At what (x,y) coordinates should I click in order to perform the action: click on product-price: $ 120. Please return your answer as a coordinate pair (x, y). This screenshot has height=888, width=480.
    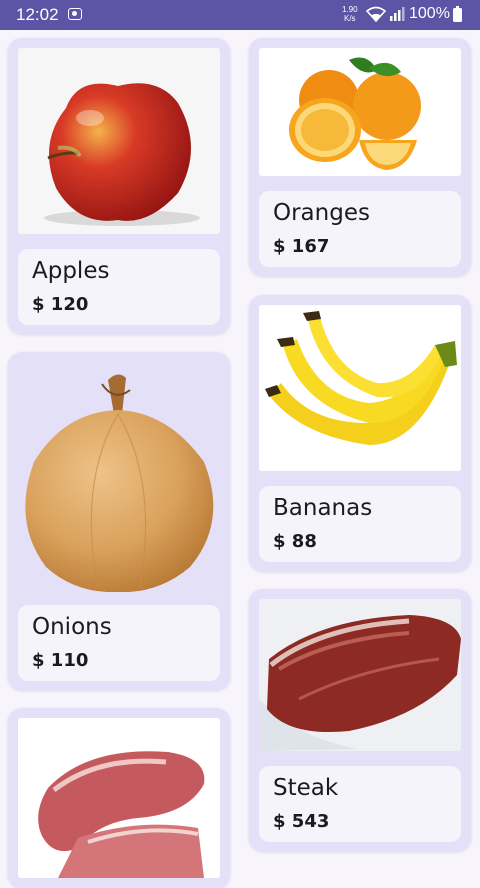
    Looking at the image, I should click on (60, 304).